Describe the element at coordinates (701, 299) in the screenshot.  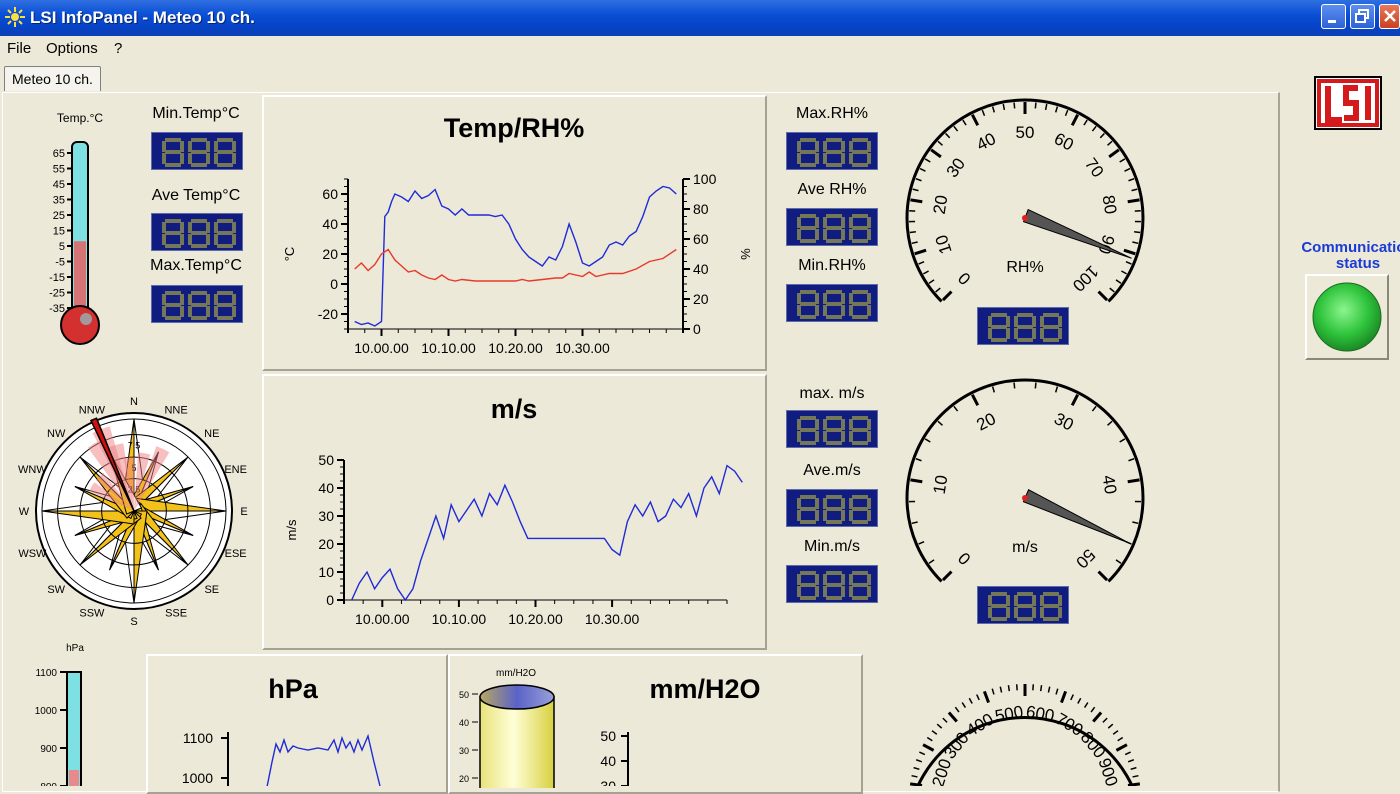
I see `y2-tick-label: 20` at that location.